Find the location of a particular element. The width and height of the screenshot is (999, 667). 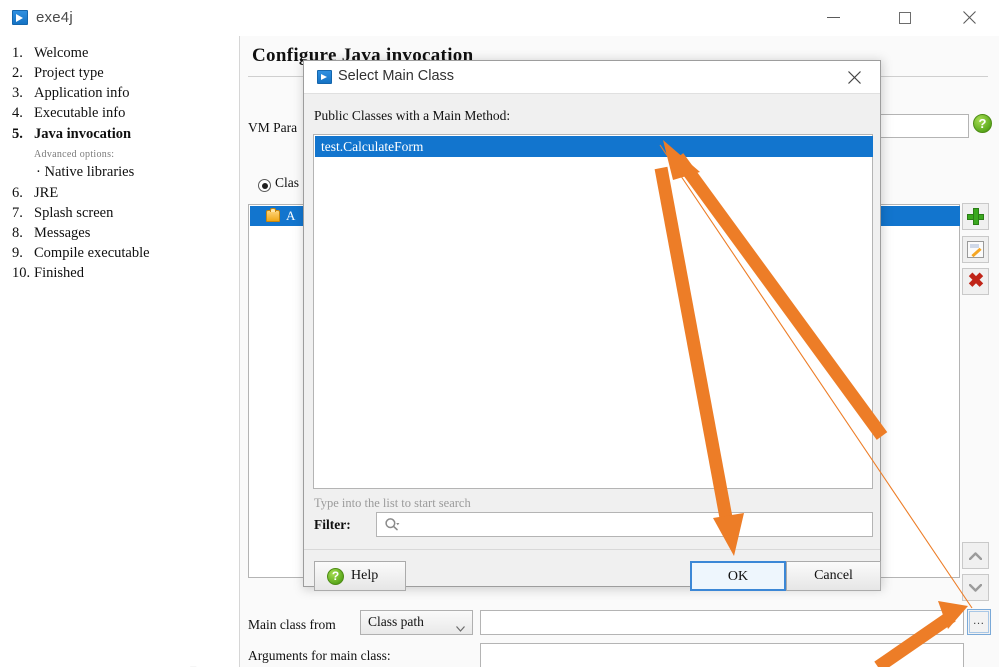

move-down-button is located at coordinates (975, 587).